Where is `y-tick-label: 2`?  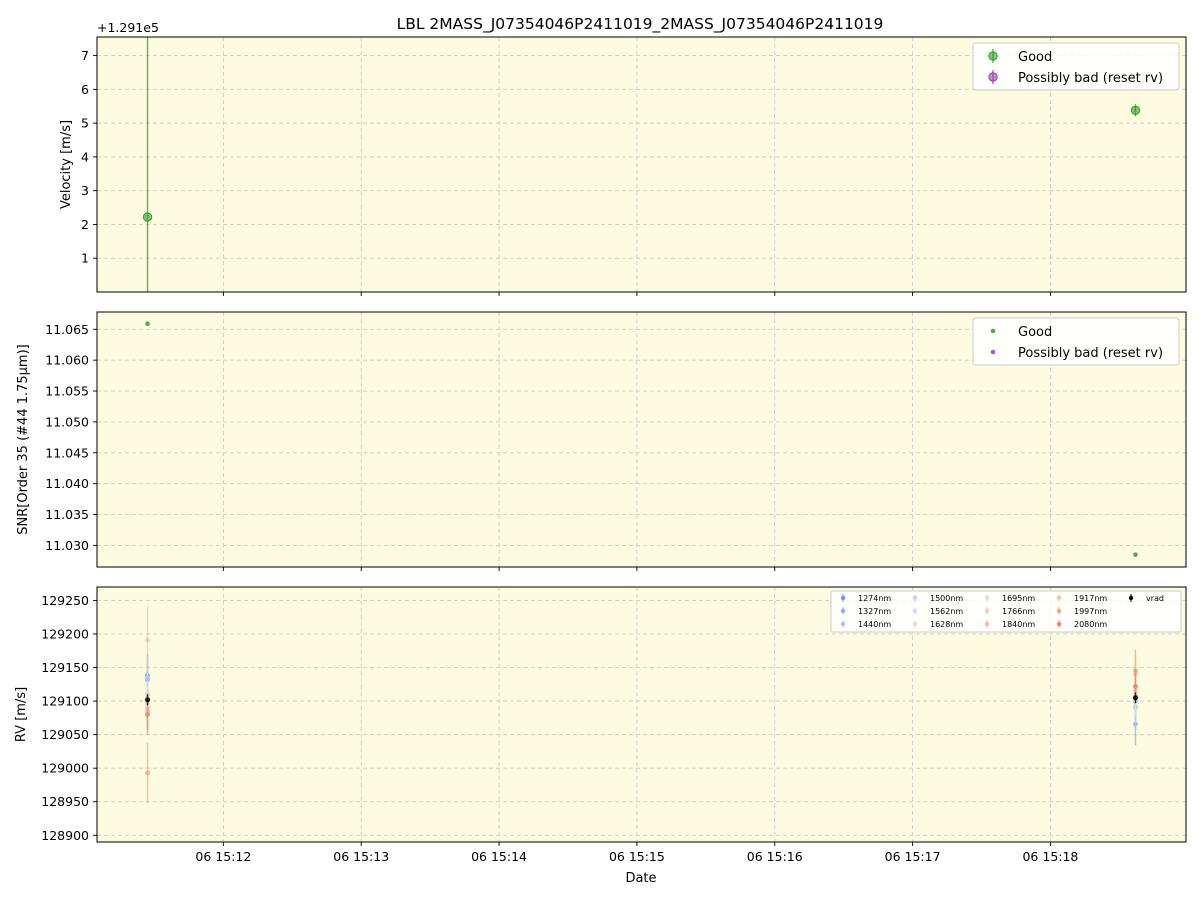 y-tick-label: 2 is located at coordinates (85, 224).